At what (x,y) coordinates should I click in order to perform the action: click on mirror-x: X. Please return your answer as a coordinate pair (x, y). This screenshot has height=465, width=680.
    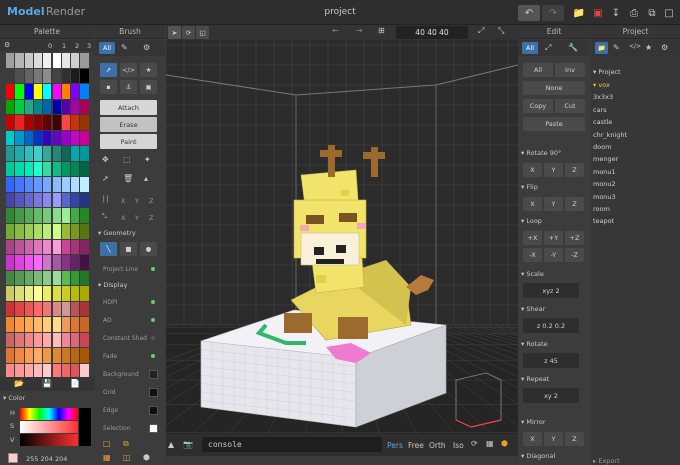
    Looking at the image, I should click on (123, 201).